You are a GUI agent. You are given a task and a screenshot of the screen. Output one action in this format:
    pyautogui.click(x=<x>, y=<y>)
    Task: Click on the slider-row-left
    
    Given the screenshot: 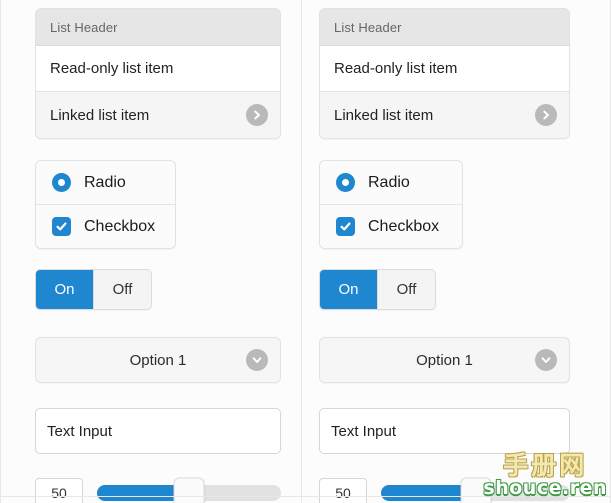 What is the action you would take?
    pyautogui.click(x=158, y=490)
    